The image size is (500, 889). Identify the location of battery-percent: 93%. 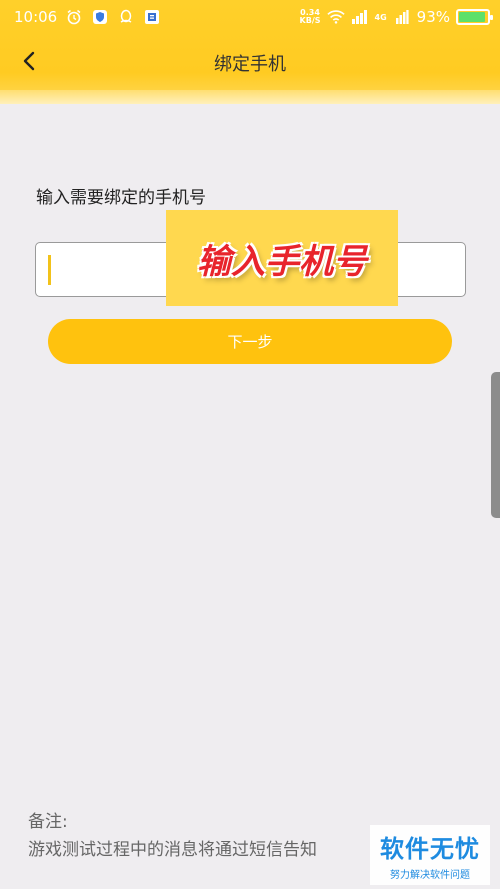
(433, 17).